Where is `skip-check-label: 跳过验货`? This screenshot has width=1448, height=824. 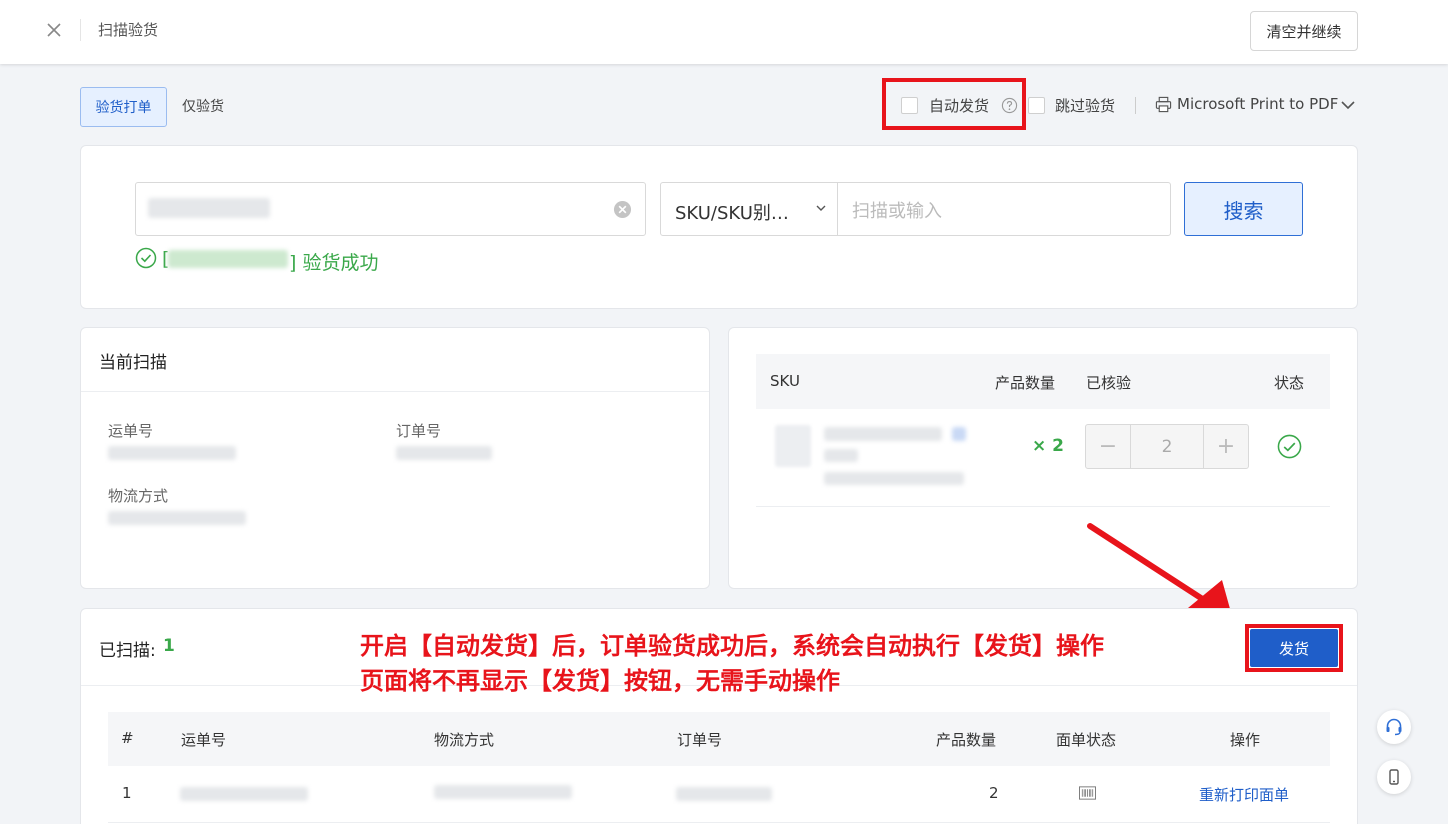 skip-check-label: 跳过验货 is located at coordinates (1085, 106).